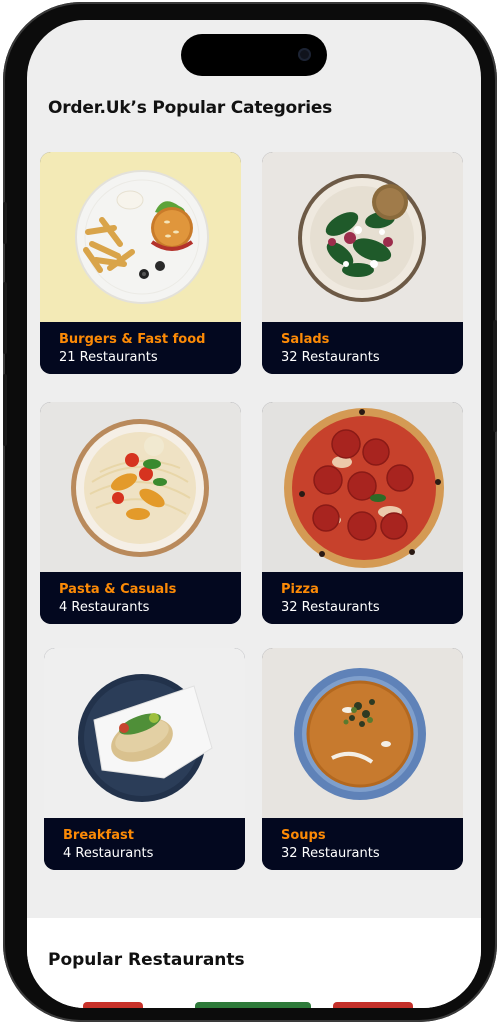 This screenshot has width=501, height=1024. Describe the element at coordinates (362, 237) in the screenshot. I see `salad-bowl-image` at that location.